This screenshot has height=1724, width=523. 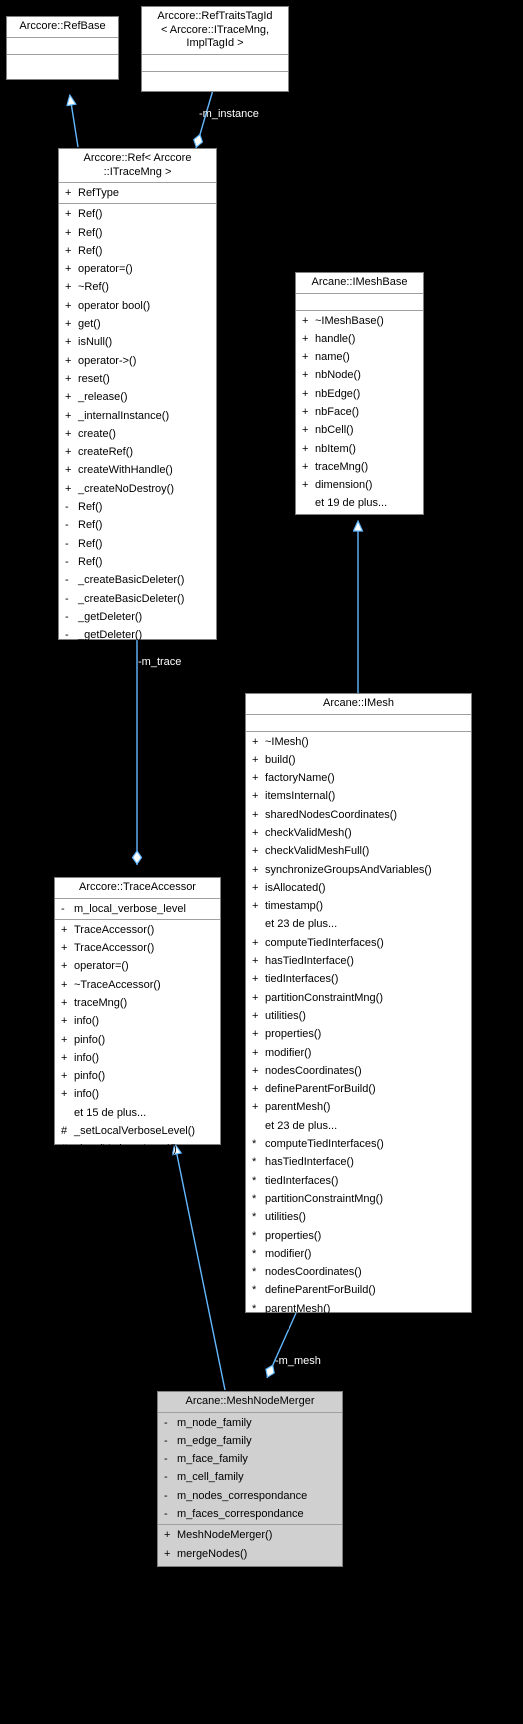 What do you see at coordinates (358, 815) in the screenshot?
I see `class-member-row: + sharedNodesCoordinates()` at bounding box center [358, 815].